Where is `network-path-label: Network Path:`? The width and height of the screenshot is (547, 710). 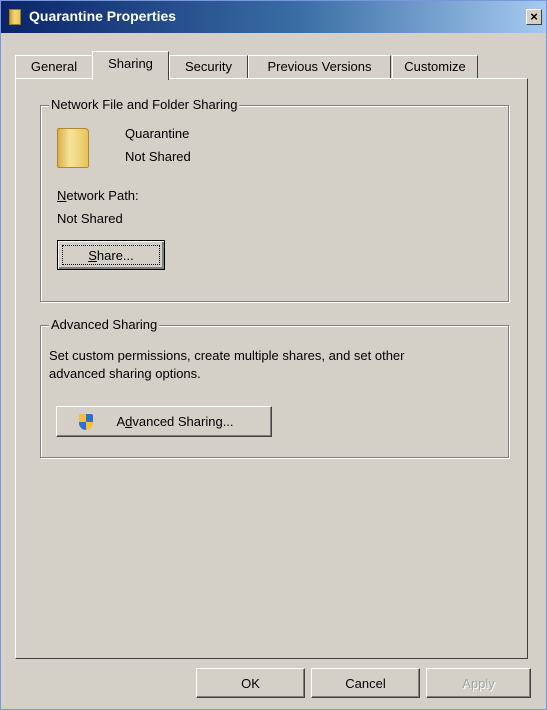 network-path-label: Network Path: is located at coordinates (98, 195).